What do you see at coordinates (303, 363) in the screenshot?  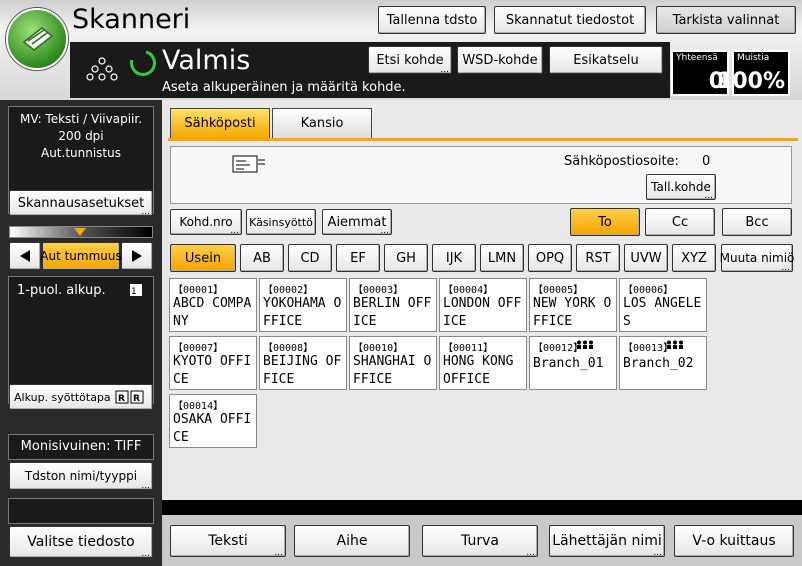 I see `destination-item: 【00008】 BEIJING OFFICE` at bounding box center [303, 363].